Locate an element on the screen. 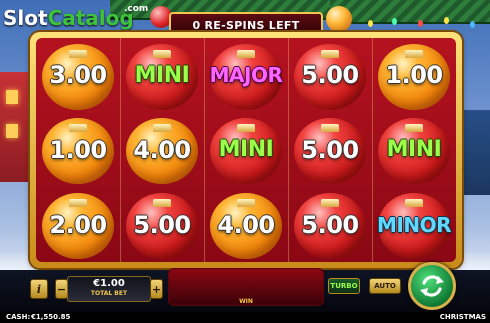 This screenshot has width=490, height=323. autoplay-button: AUTO is located at coordinates (385, 286).